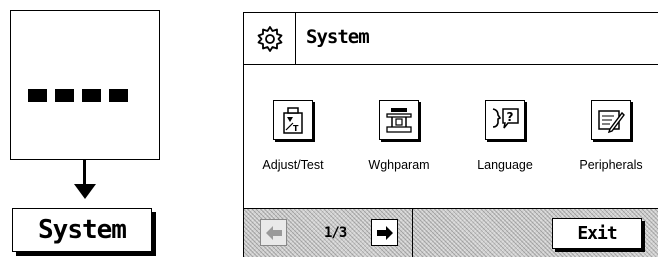  What do you see at coordinates (84, 173) in the screenshot?
I see `down-arrow-icon` at bounding box center [84, 173].